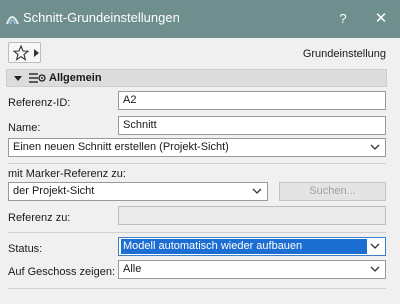  I want to click on archicad-icon, so click(12, 20).